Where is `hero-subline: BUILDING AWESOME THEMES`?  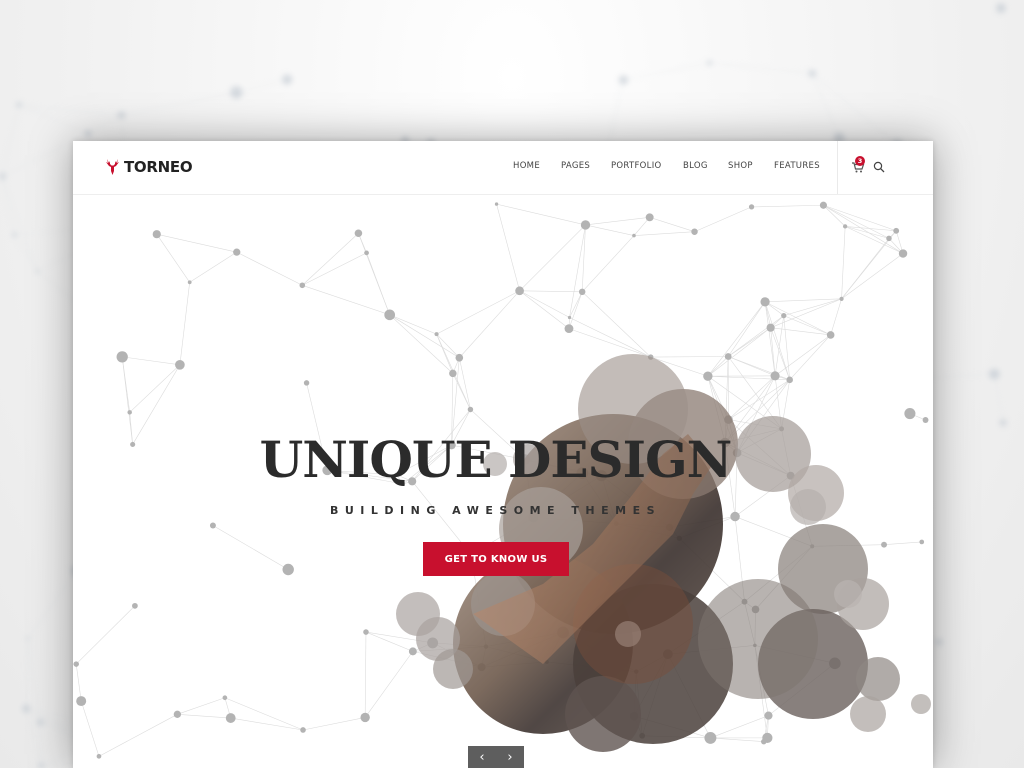
hero-subline: BUILDING AWESOME THEMES is located at coordinates (495, 510).